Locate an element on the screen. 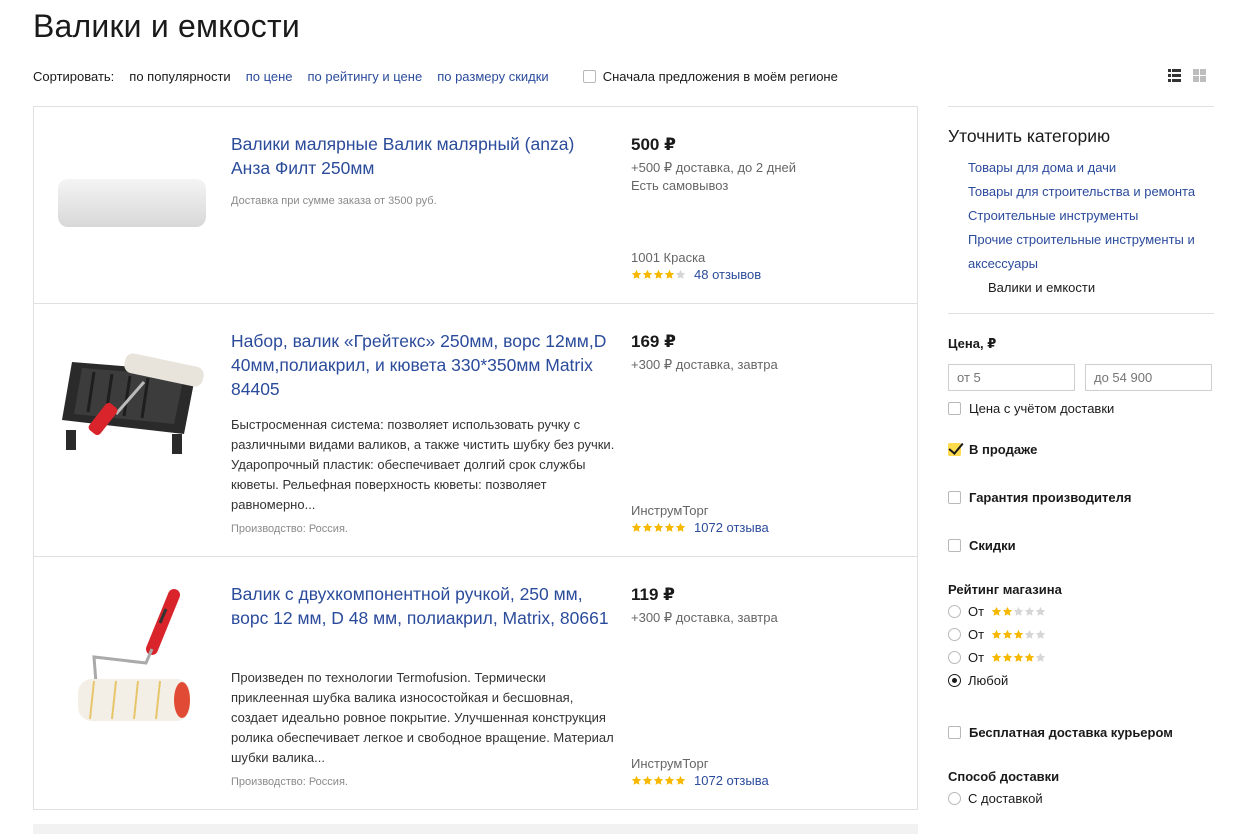 The height and width of the screenshot is (834, 1258). product-image-roller-cover is located at coordinates (134, 202).